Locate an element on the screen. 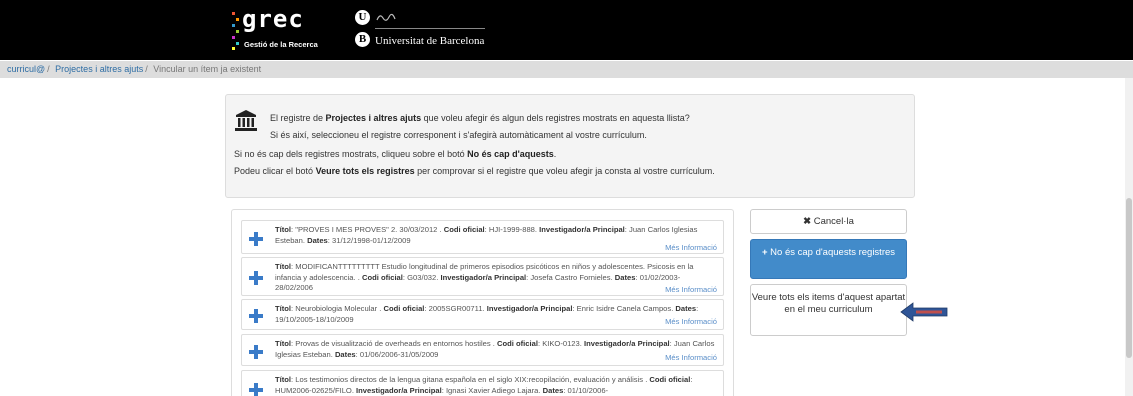 This screenshot has width=1133, height=396. bank-icon is located at coordinates (246, 120).